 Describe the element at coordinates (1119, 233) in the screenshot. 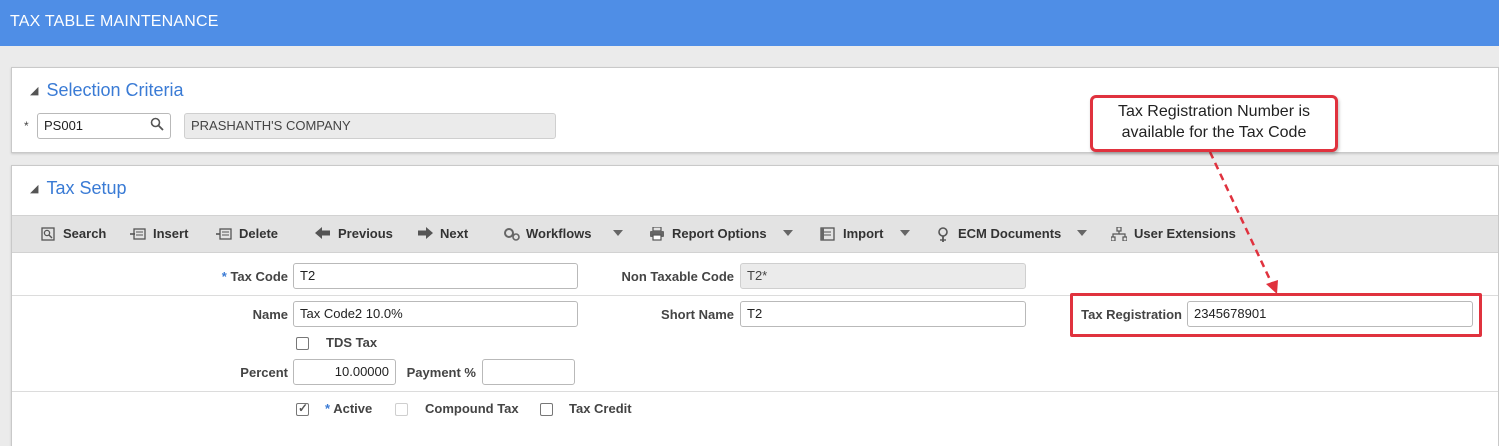

I see `hierarchy-icon` at that location.